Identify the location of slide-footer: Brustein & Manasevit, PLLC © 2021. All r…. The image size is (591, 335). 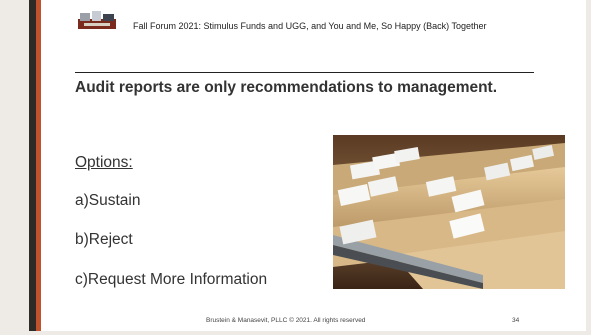
(286, 320).